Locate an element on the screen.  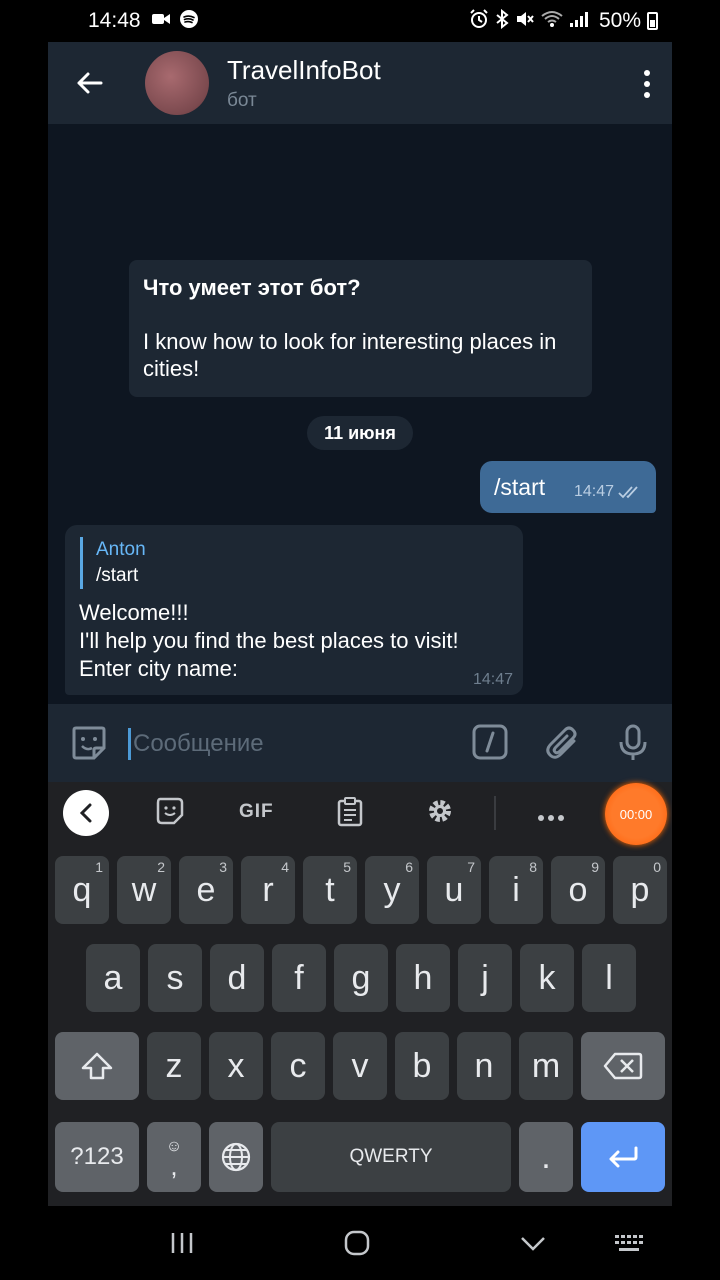
message-input-placeholder: Сообщение is located at coordinates (198, 743).